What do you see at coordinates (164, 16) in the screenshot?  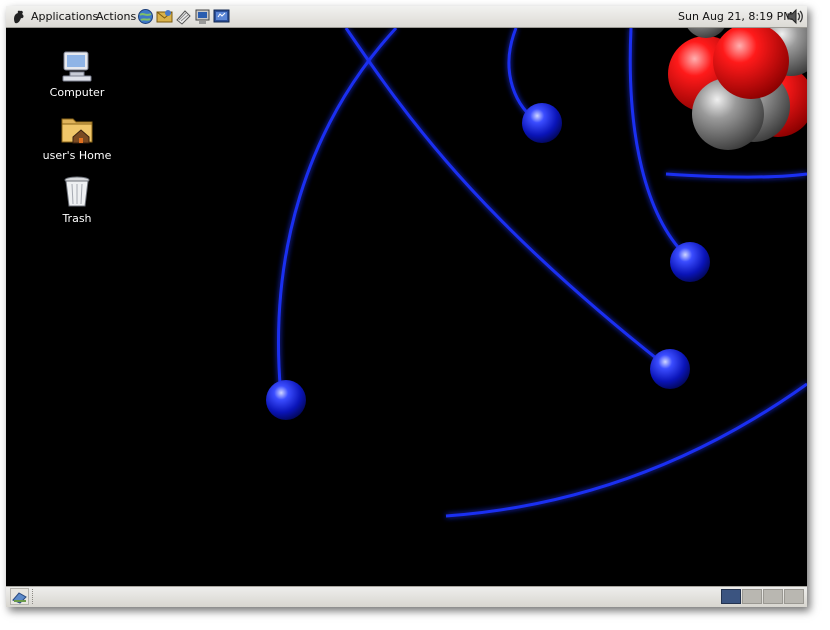 I see `email-icon` at bounding box center [164, 16].